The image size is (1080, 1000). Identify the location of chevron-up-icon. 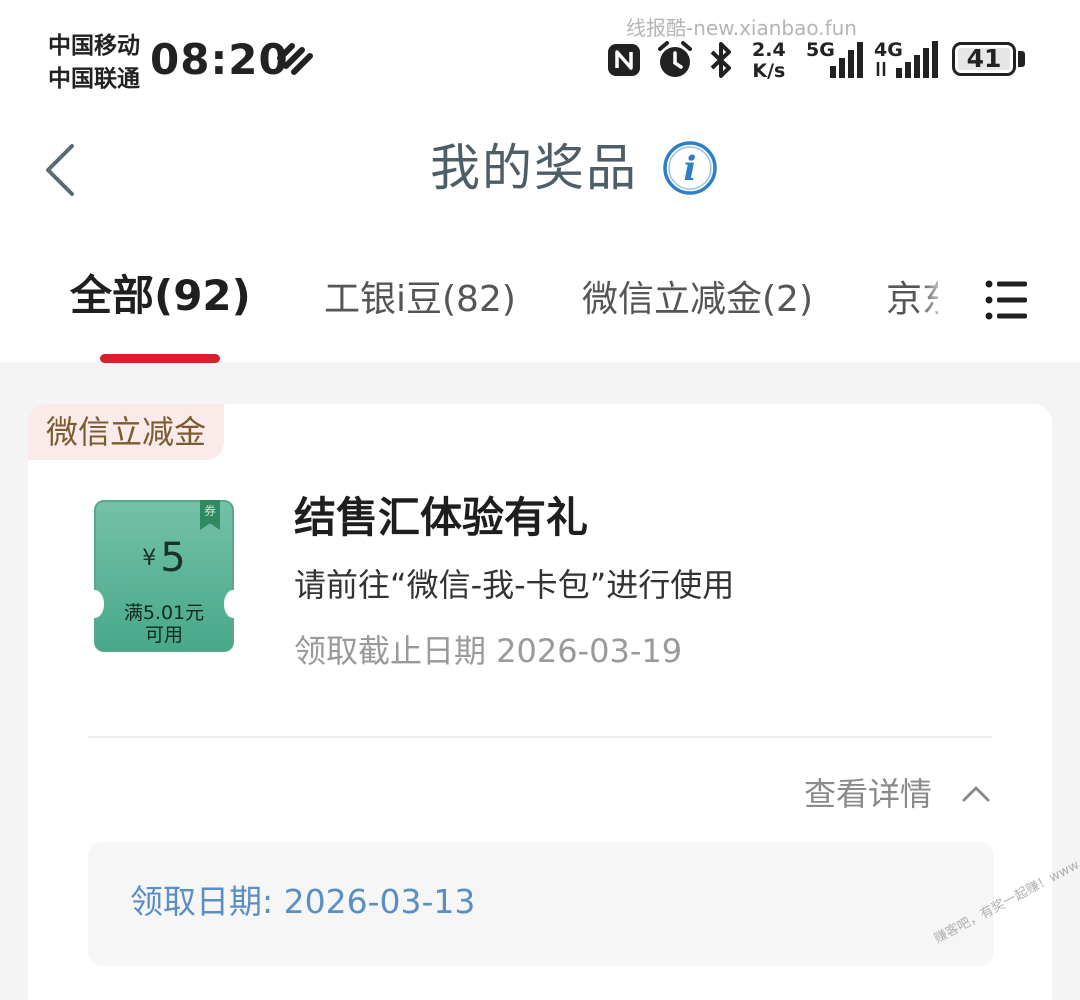
(976, 794).